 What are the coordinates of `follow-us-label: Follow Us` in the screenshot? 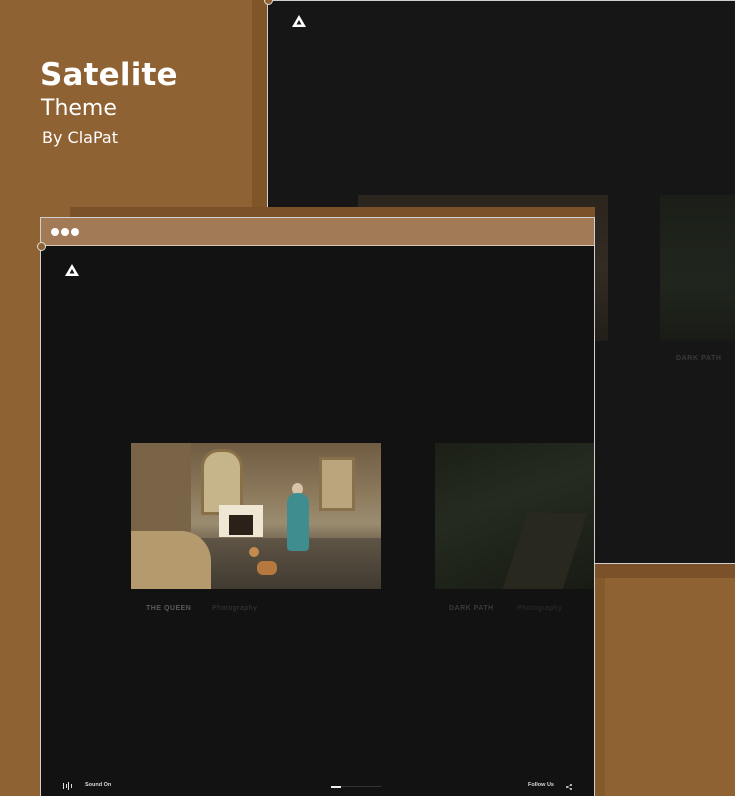 It's located at (541, 785).